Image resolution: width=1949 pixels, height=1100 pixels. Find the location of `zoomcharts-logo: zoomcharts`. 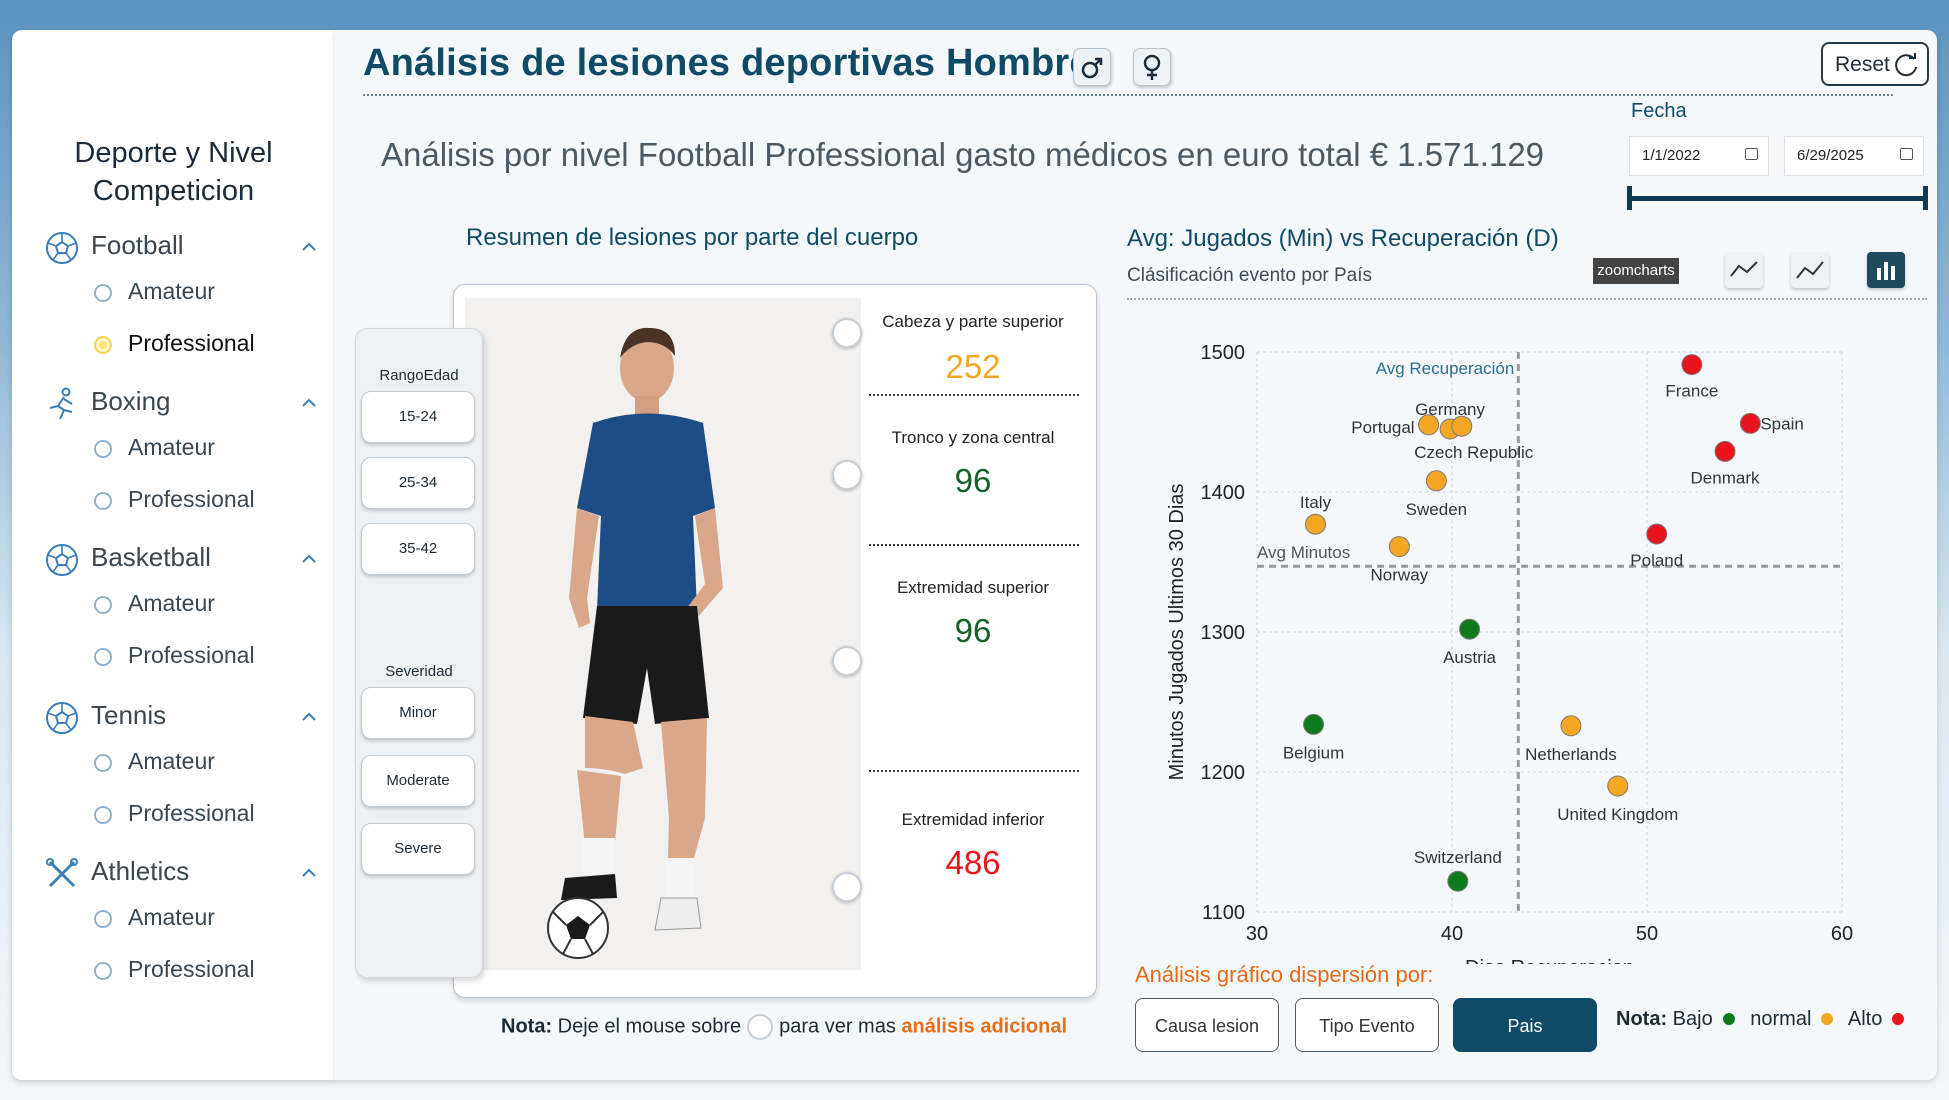

zoomcharts-logo: zoomcharts is located at coordinates (1636, 271).